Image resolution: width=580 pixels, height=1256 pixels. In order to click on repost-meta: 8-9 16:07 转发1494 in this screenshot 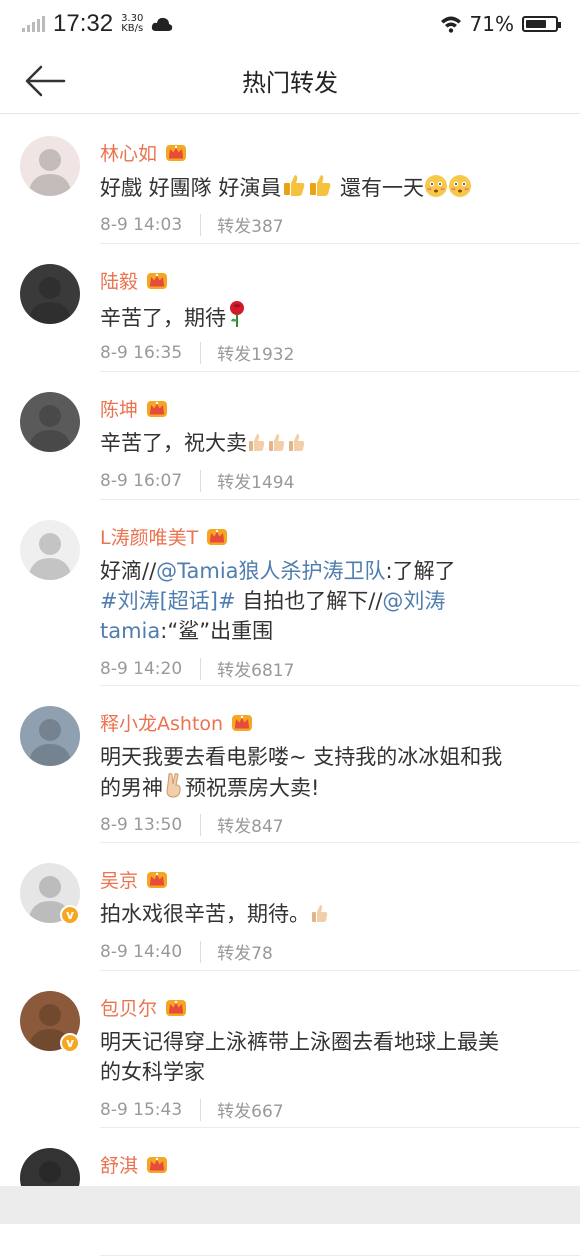, I will do `click(197, 480)`.